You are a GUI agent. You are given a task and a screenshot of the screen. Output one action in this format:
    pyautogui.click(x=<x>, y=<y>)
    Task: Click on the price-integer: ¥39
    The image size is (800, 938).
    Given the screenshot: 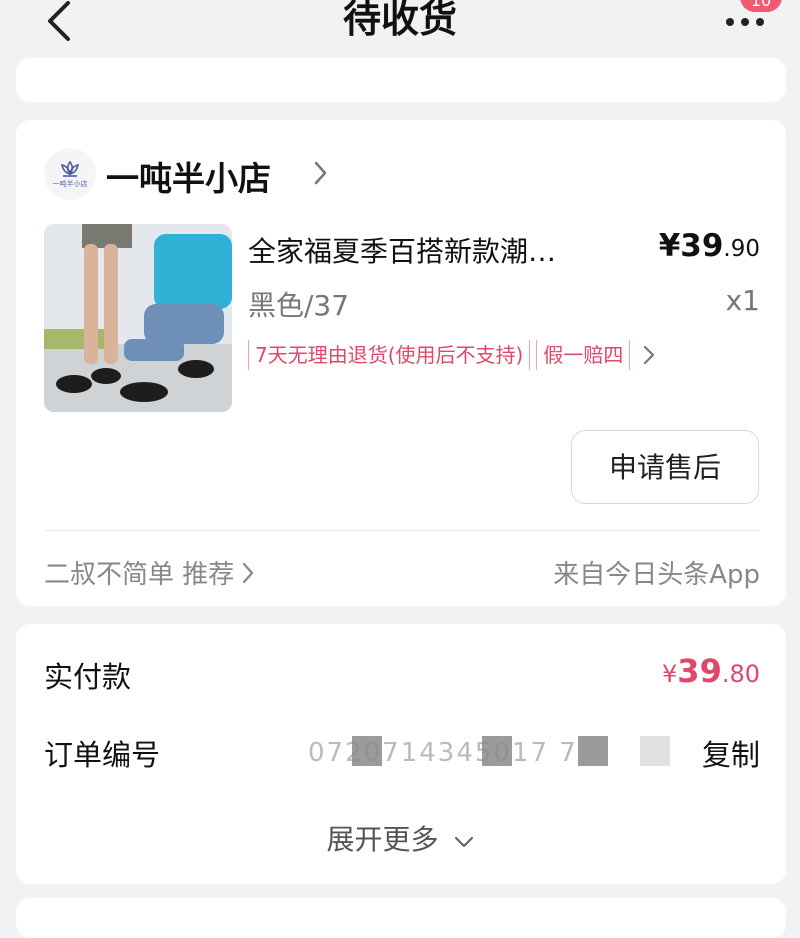 What is the action you would take?
    pyautogui.click(x=691, y=246)
    